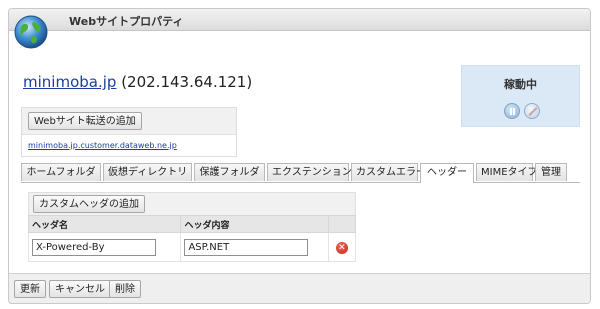  Describe the element at coordinates (69, 82) in the screenshot. I see `site-domain-link: minimoba.jp` at that location.